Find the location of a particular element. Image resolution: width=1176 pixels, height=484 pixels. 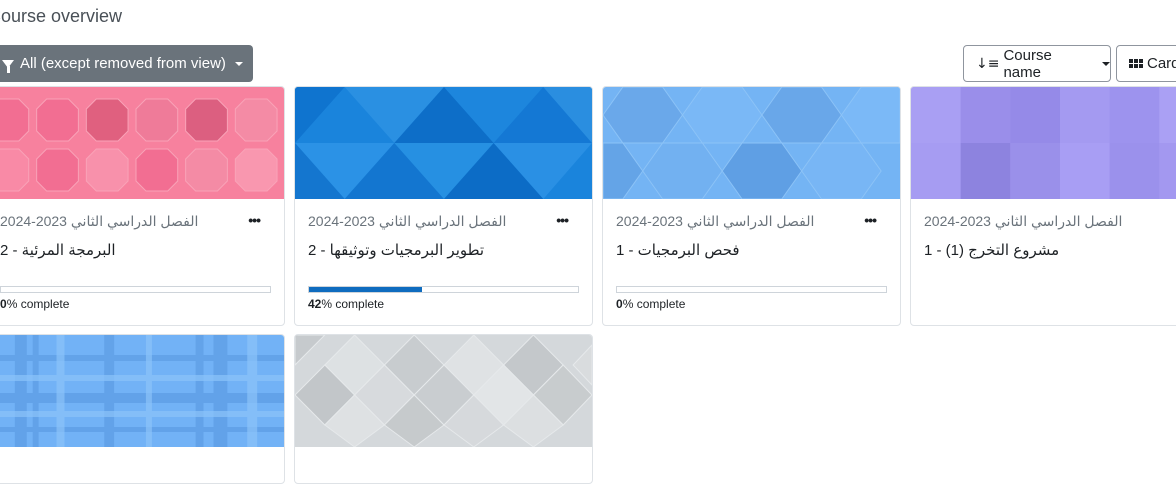

course-name-link: مشروع التخرج (1) - 1 is located at coordinates (991, 250).